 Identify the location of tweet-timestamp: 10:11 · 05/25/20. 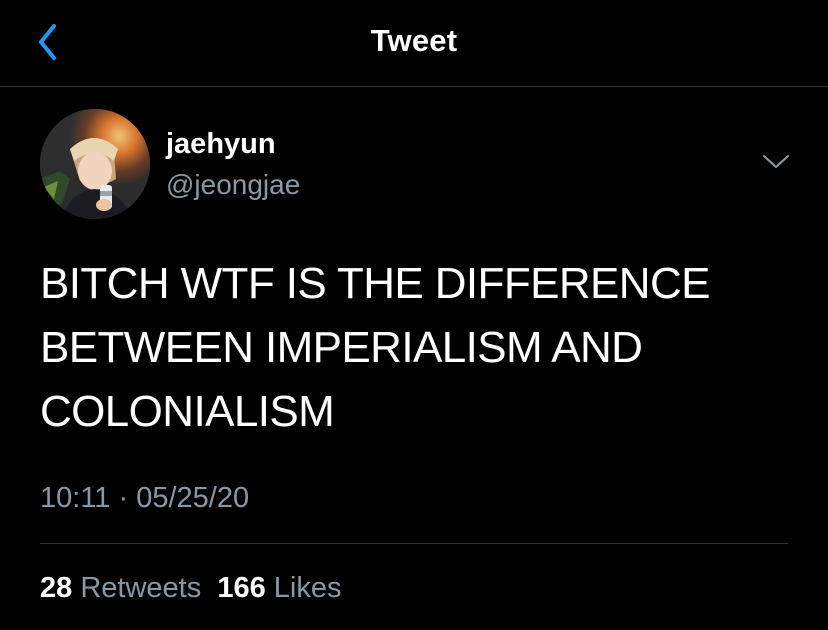
(144, 498).